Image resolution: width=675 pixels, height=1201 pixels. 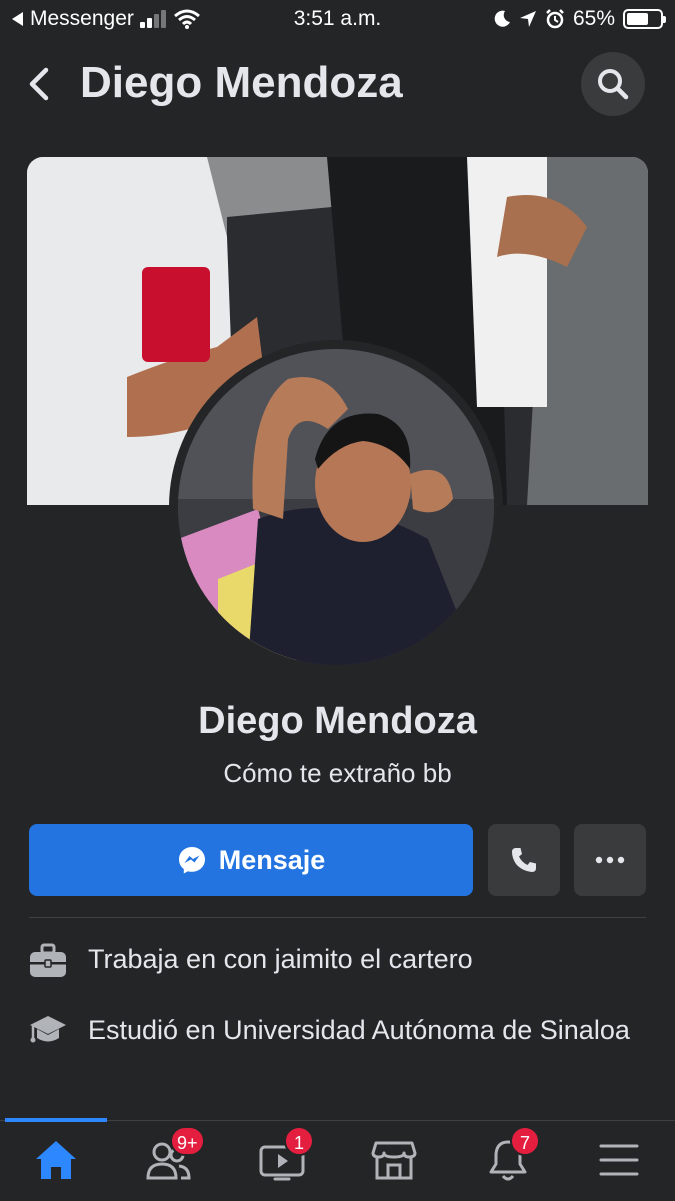 I want to click on alarm-icon, so click(x=555, y=19).